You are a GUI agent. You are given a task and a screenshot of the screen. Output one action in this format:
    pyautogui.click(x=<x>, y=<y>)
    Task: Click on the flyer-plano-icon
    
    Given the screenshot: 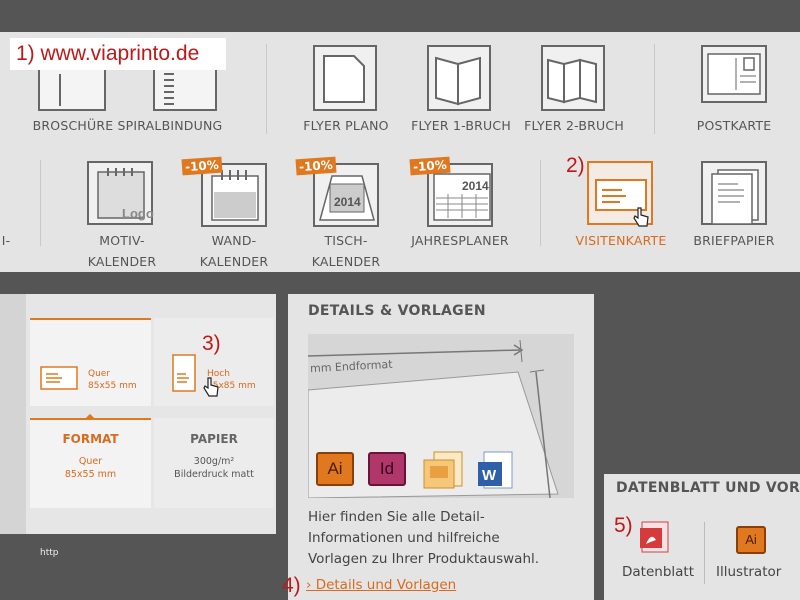 What is the action you would take?
    pyautogui.click(x=347, y=79)
    